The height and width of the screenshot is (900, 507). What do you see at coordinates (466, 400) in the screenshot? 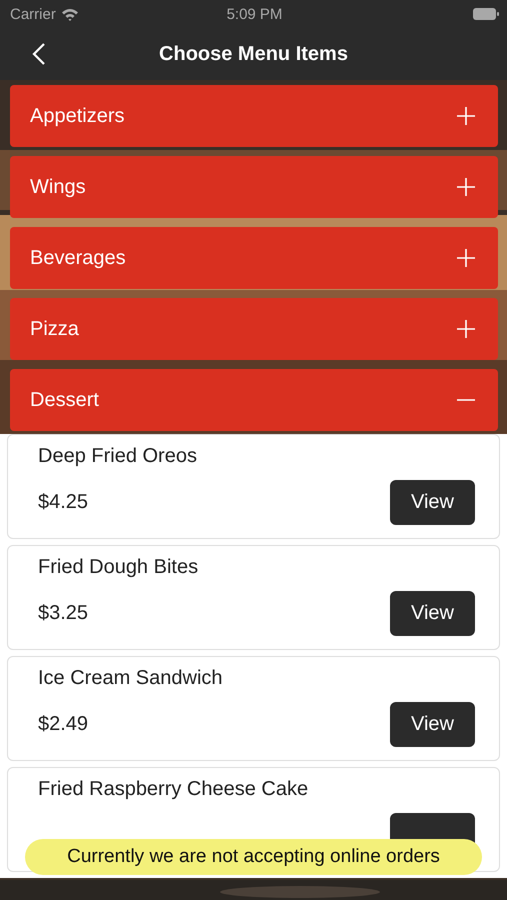
I see `minus-icon` at bounding box center [466, 400].